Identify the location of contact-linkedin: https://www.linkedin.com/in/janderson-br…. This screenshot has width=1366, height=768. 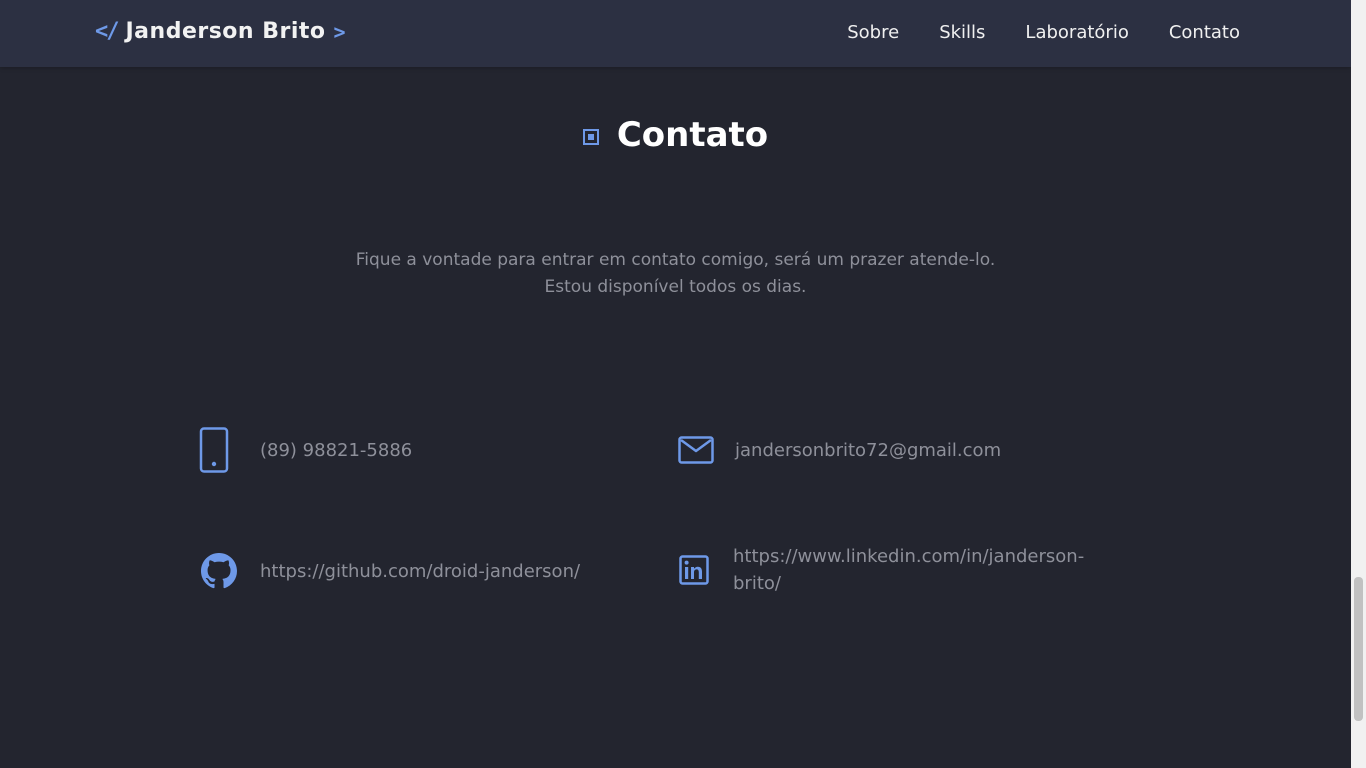
(889, 570).